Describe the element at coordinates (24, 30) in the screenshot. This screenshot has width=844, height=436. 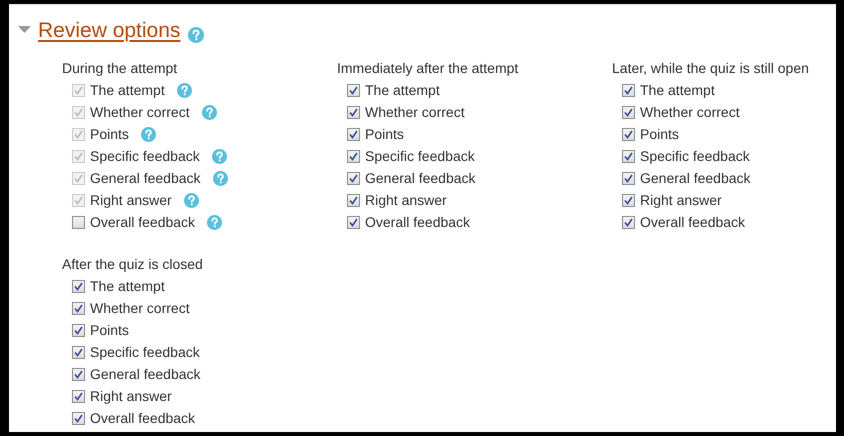
I see `collapse-triangle-icon` at that location.